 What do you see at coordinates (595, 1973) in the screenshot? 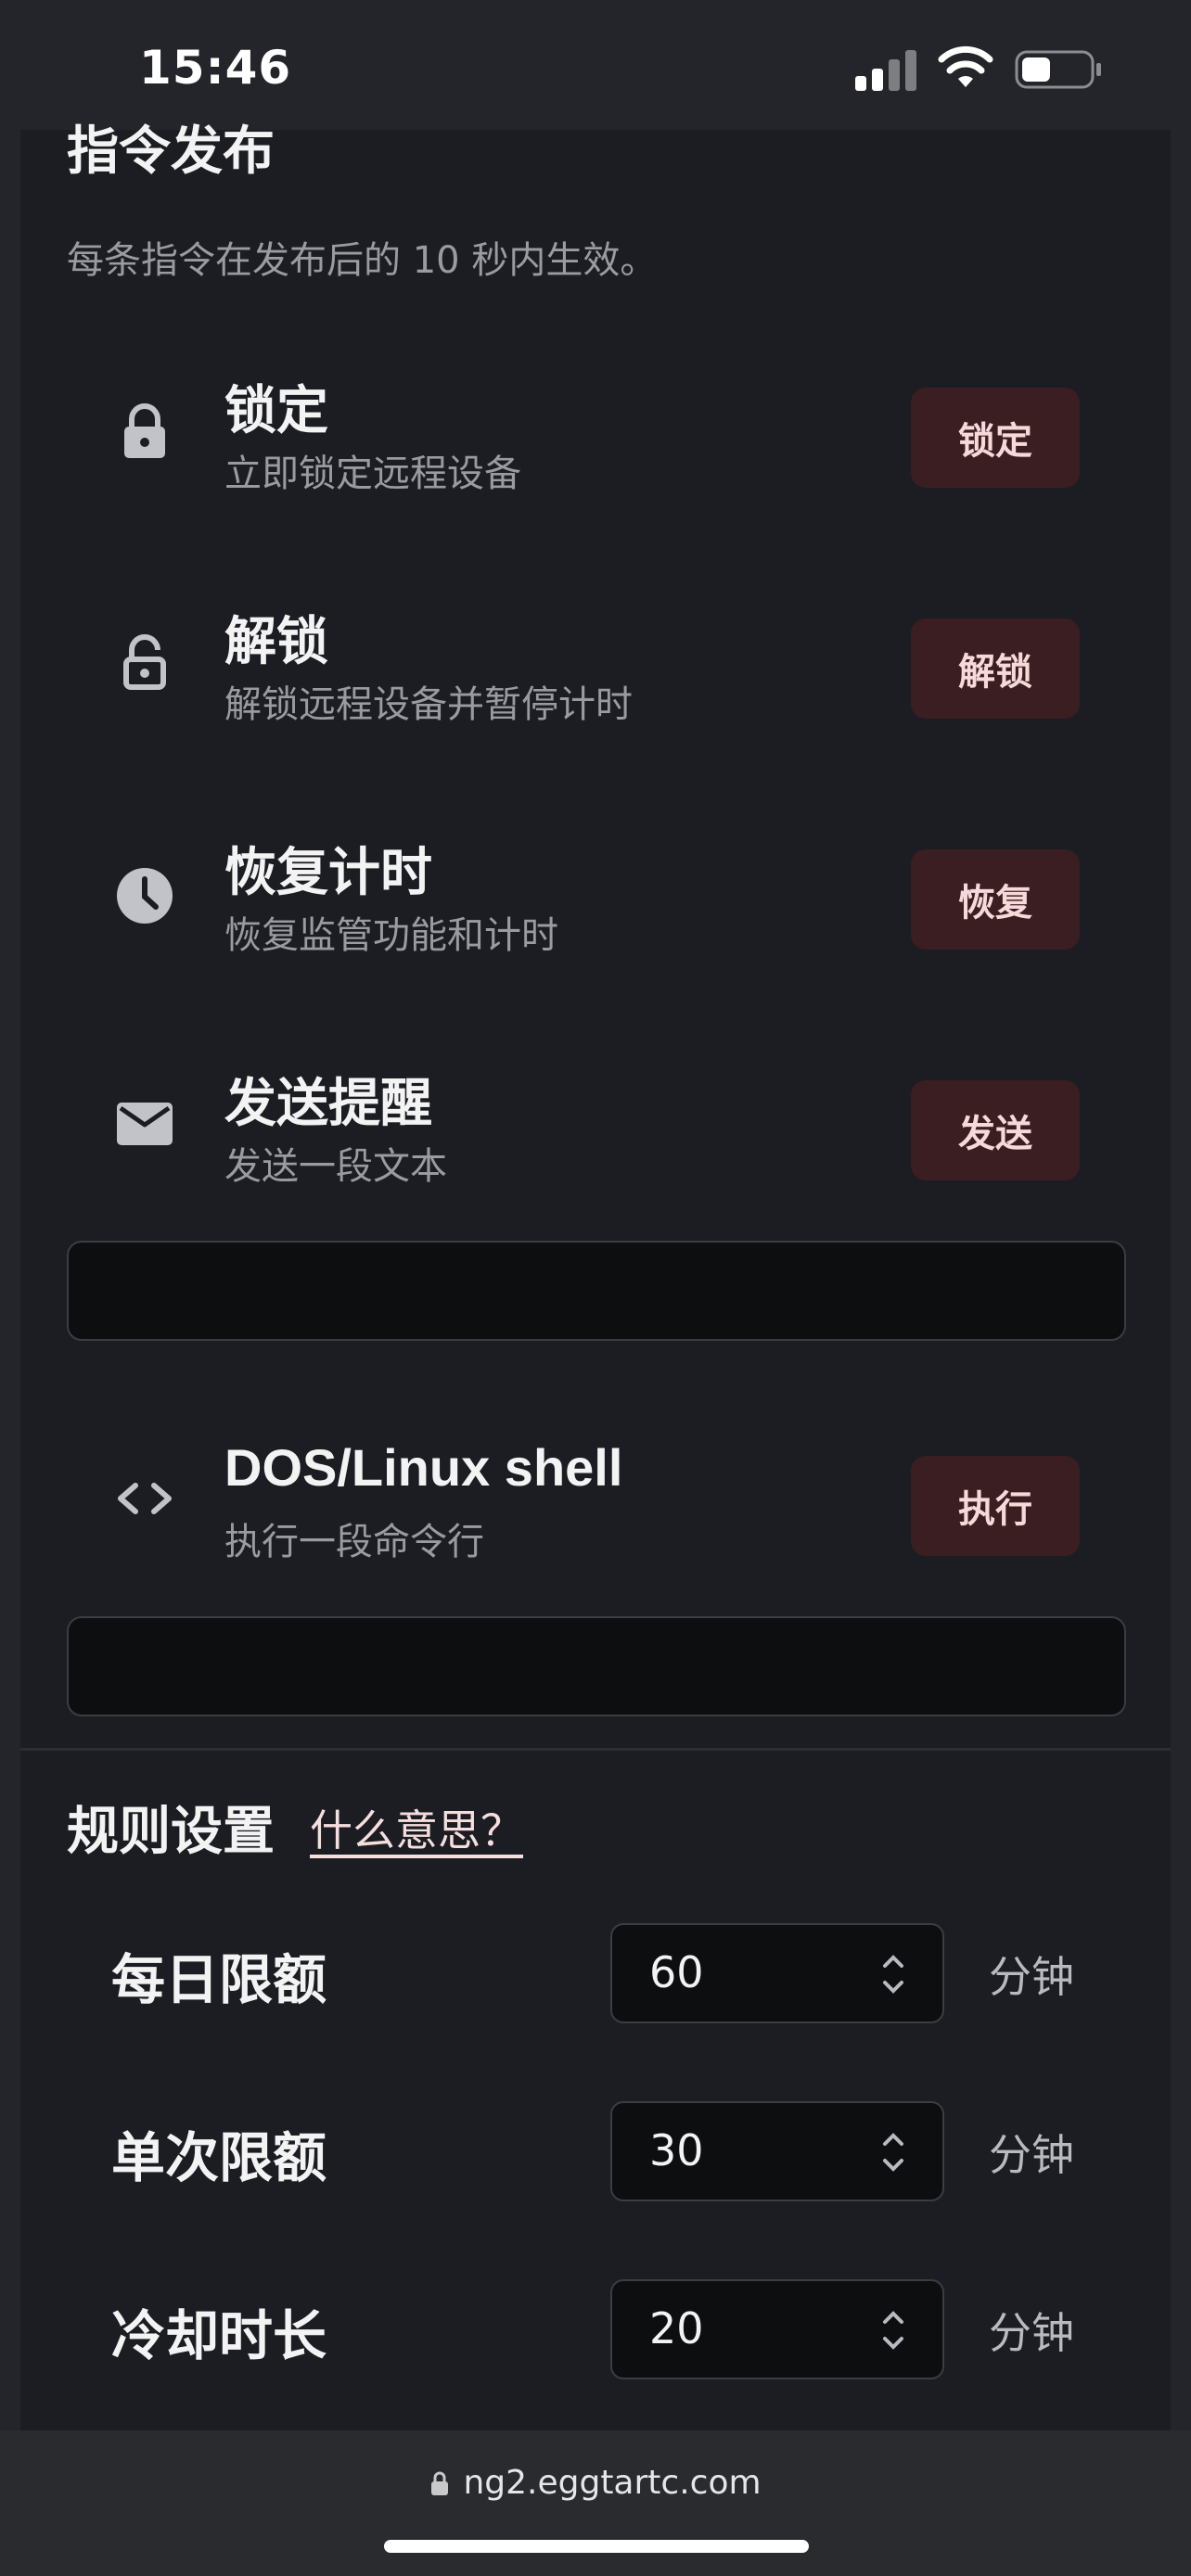
I see `rule-daily-limit: 每日限额 60 分钟` at bounding box center [595, 1973].